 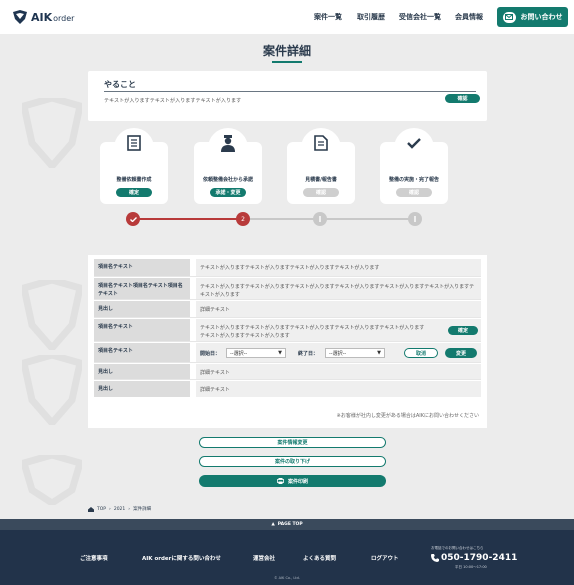 What do you see at coordinates (463, 330) in the screenshot?
I see `row-confirm-button: 確定` at bounding box center [463, 330].